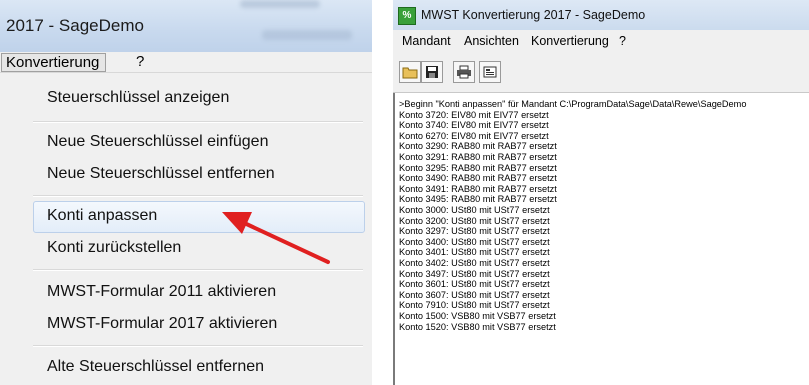  What do you see at coordinates (570, 41) in the screenshot?
I see `menu-konvertierung: Konvertierung` at bounding box center [570, 41].